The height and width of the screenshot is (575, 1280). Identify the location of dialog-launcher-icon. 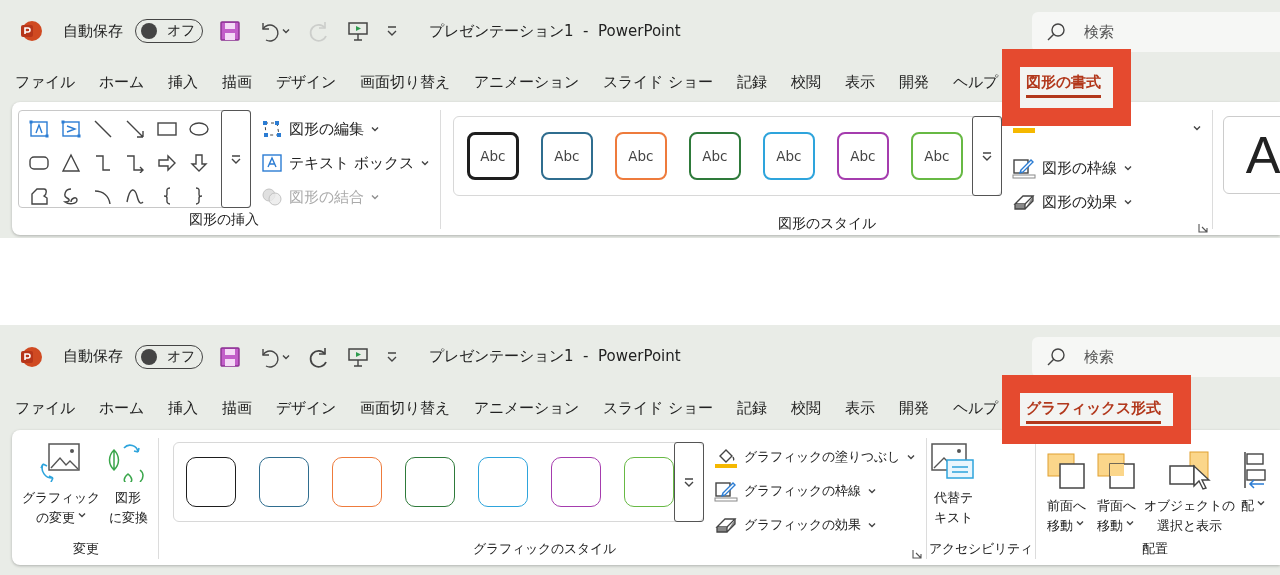
(1202, 228).